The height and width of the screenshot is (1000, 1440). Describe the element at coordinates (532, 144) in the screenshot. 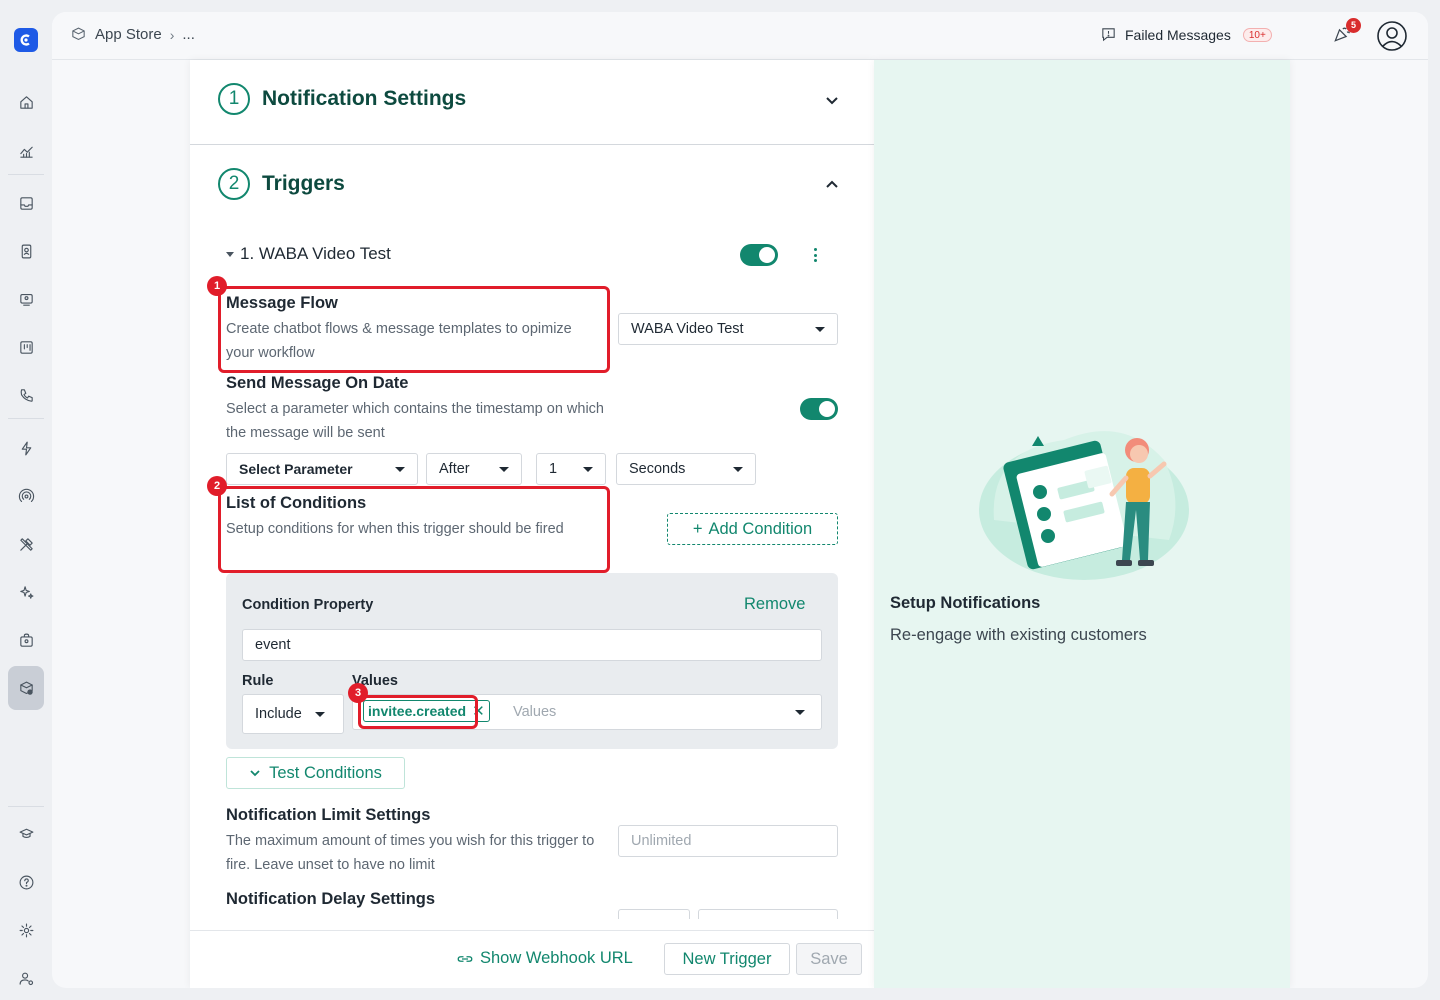

I see `section-divider` at that location.